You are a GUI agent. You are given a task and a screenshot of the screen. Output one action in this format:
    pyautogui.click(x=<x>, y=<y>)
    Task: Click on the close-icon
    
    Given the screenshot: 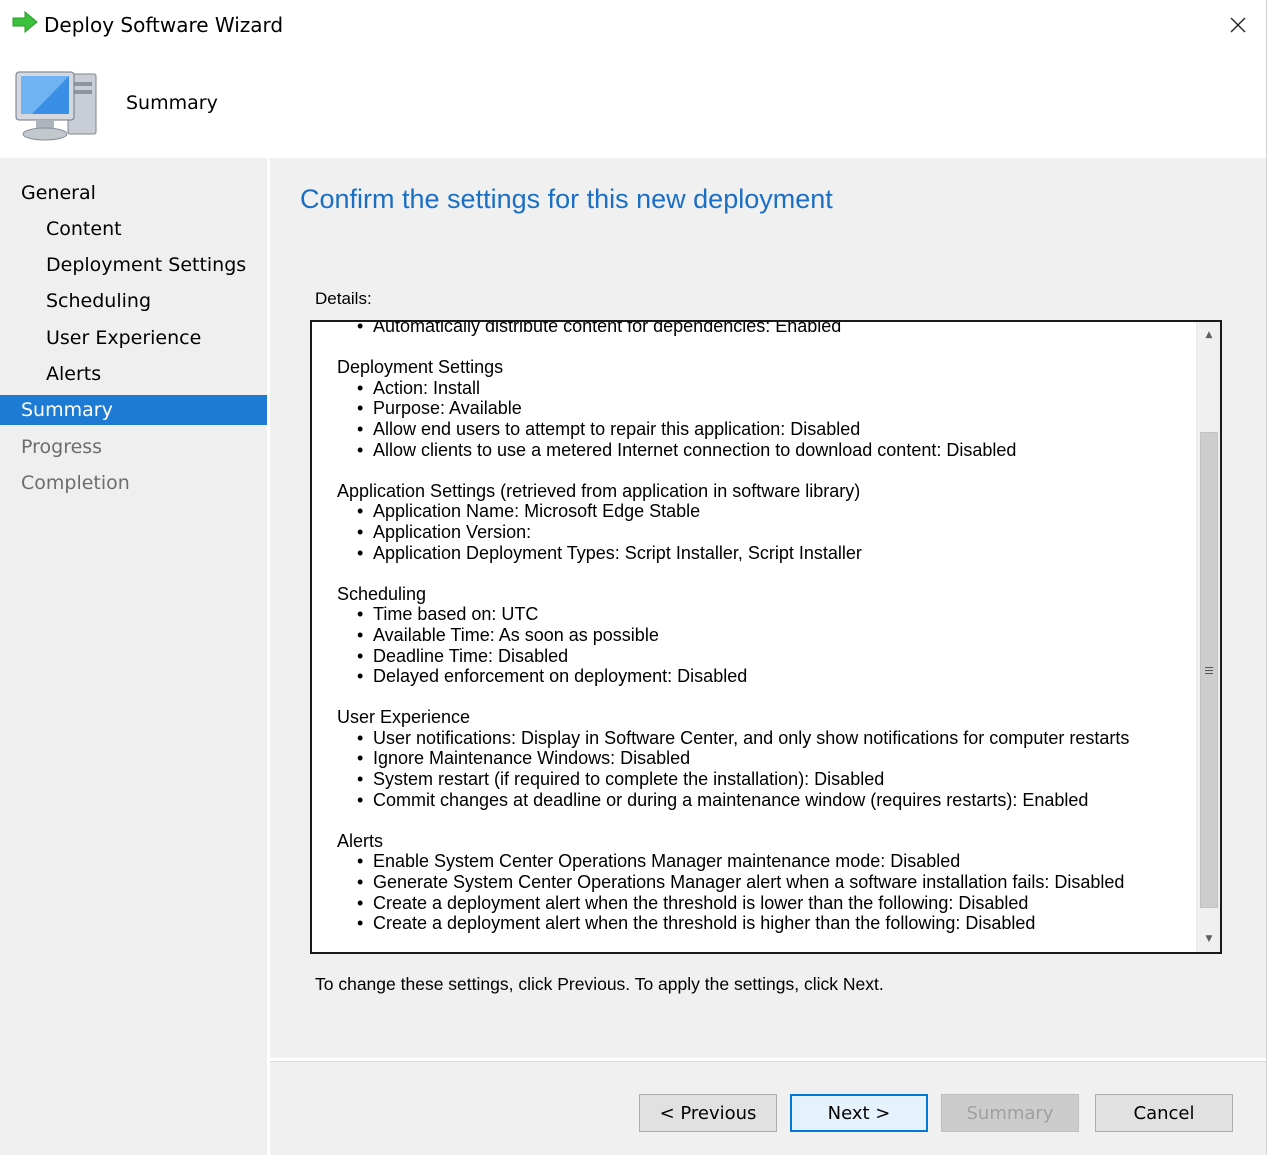 What is the action you would take?
    pyautogui.click(x=1238, y=25)
    